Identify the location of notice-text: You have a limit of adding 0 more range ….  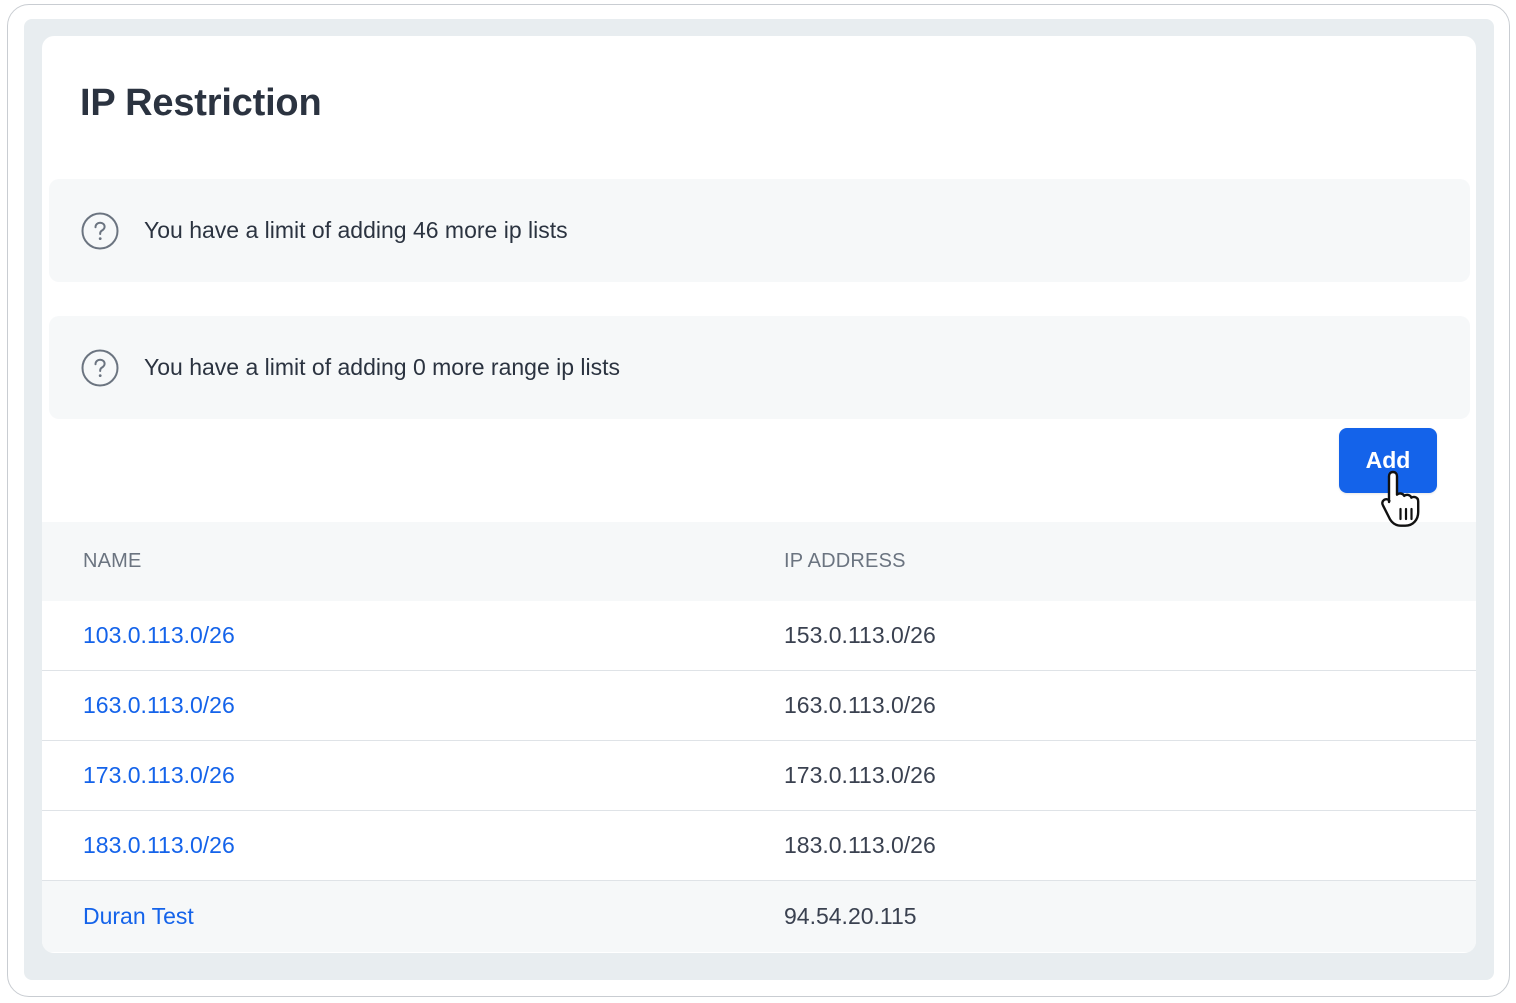
(382, 367).